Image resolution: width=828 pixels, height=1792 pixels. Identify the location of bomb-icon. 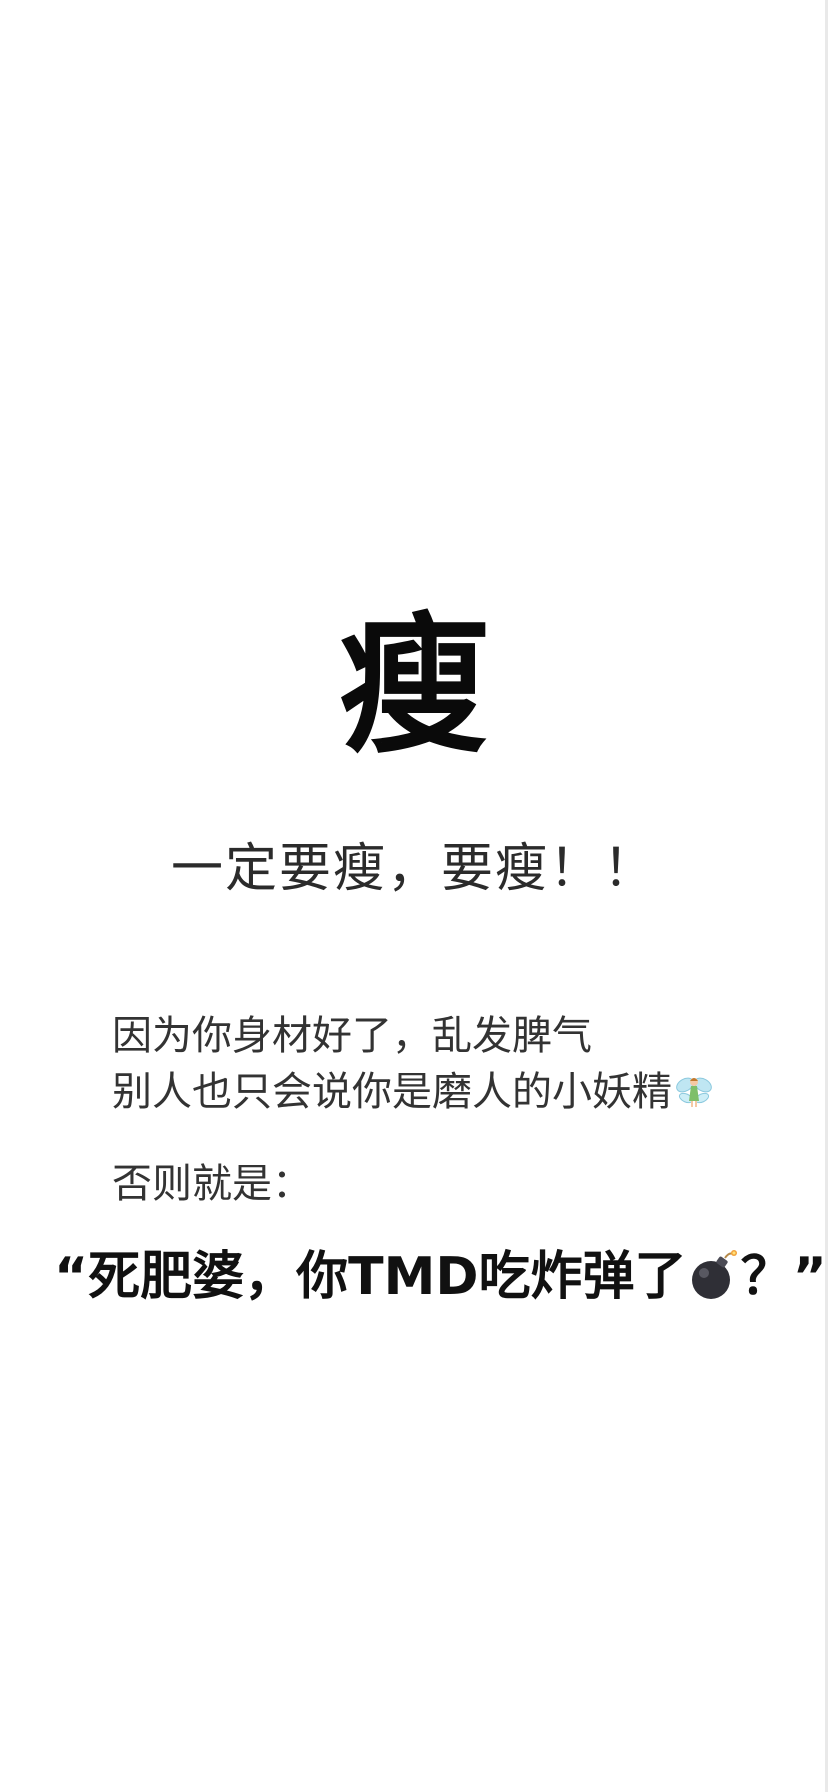
(714, 1275).